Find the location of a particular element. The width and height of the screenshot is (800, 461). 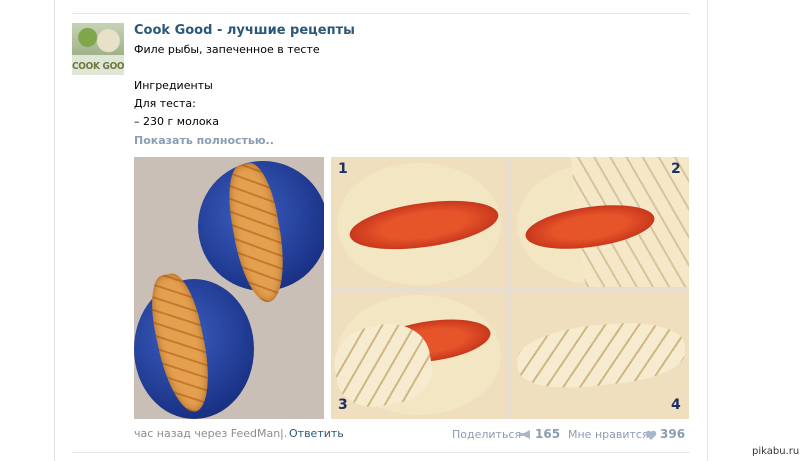

site-watermark: pikabu.ru is located at coordinates (776, 451).